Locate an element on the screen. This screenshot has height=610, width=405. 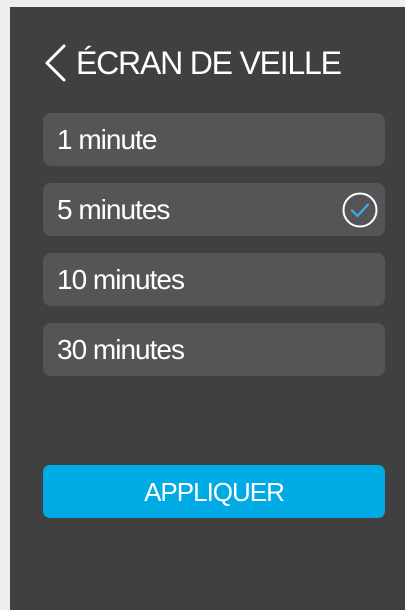
option-30-minutes: 30 minutes is located at coordinates (214, 349).